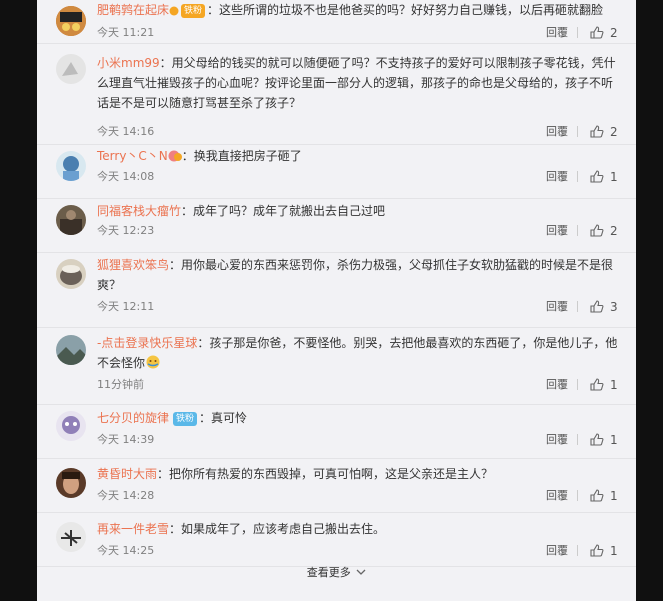 Image resolution: width=663 pixels, height=601 pixels. What do you see at coordinates (139, 211) in the screenshot?
I see `username-link: 同福客栈大瘤竹` at bounding box center [139, 211].